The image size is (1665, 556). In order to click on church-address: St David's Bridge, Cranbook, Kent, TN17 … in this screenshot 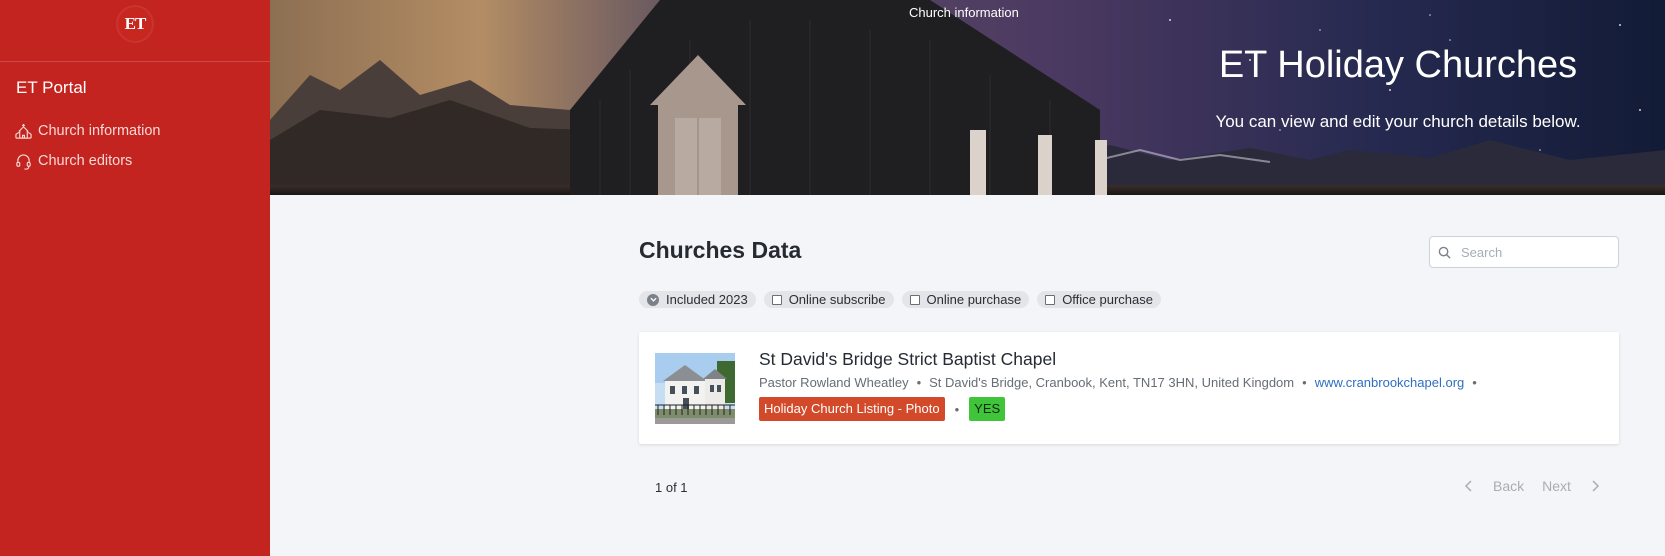, I will do `click(1112, 382)`.